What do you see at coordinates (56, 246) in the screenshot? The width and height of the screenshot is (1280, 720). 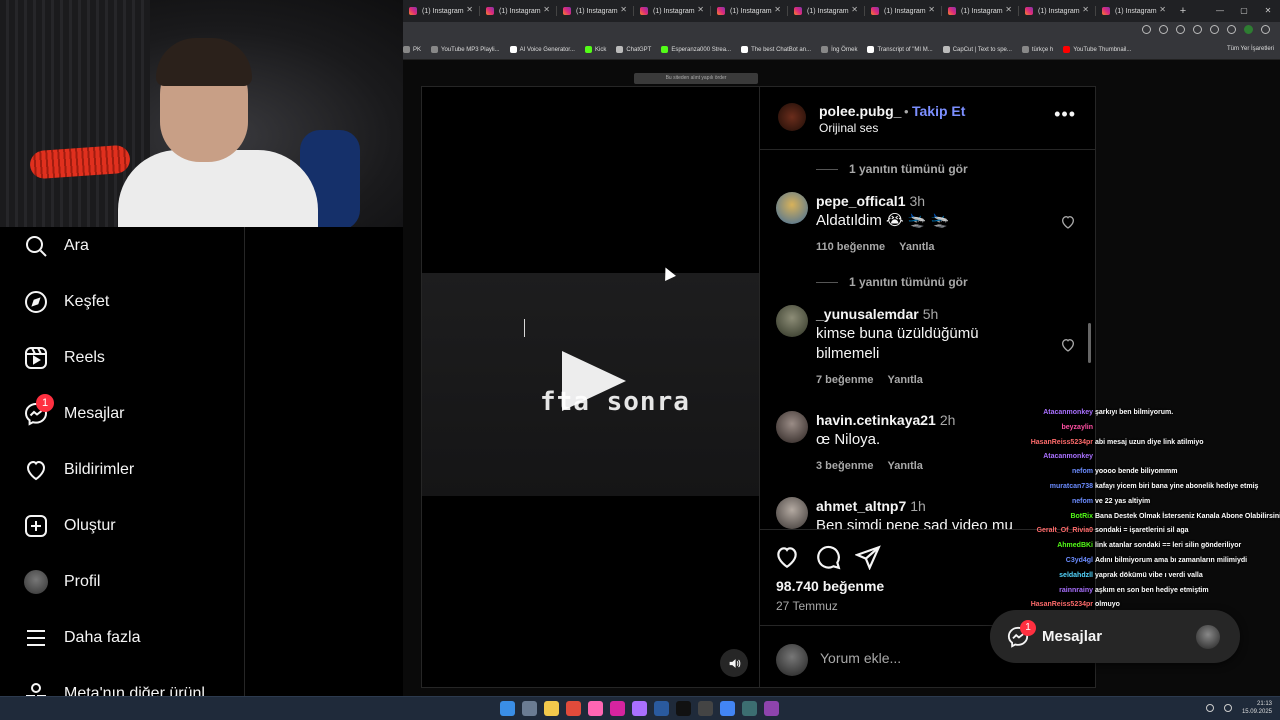 I see `sidebar-item-search: Ara` at bounding box center [56, 246].